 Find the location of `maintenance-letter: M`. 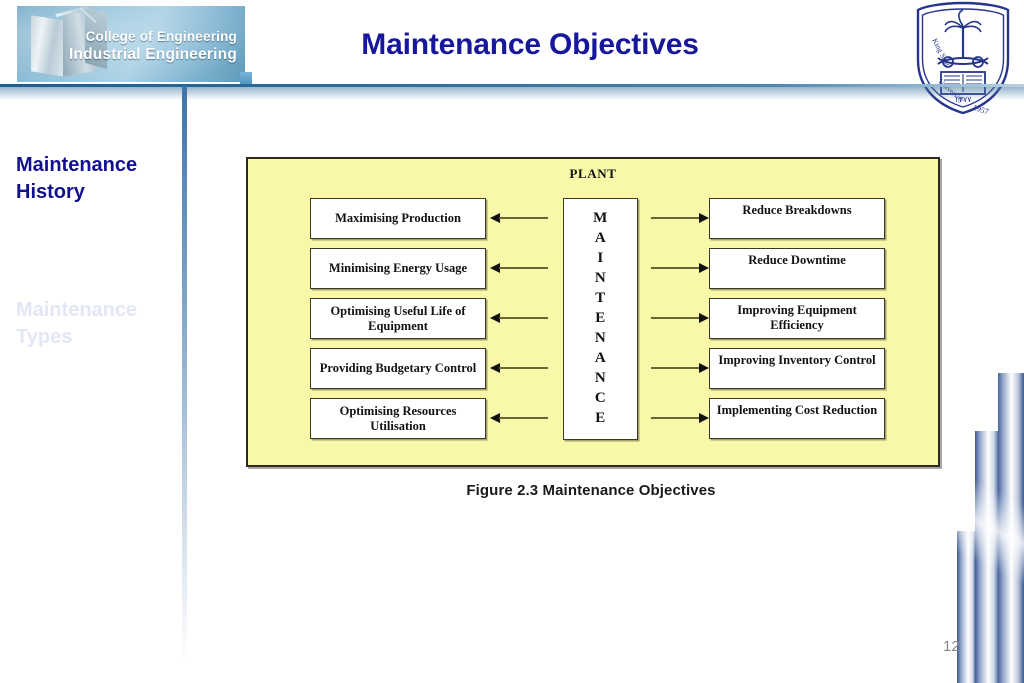

maintenance-letter: M is located at coordinates (600, 218).